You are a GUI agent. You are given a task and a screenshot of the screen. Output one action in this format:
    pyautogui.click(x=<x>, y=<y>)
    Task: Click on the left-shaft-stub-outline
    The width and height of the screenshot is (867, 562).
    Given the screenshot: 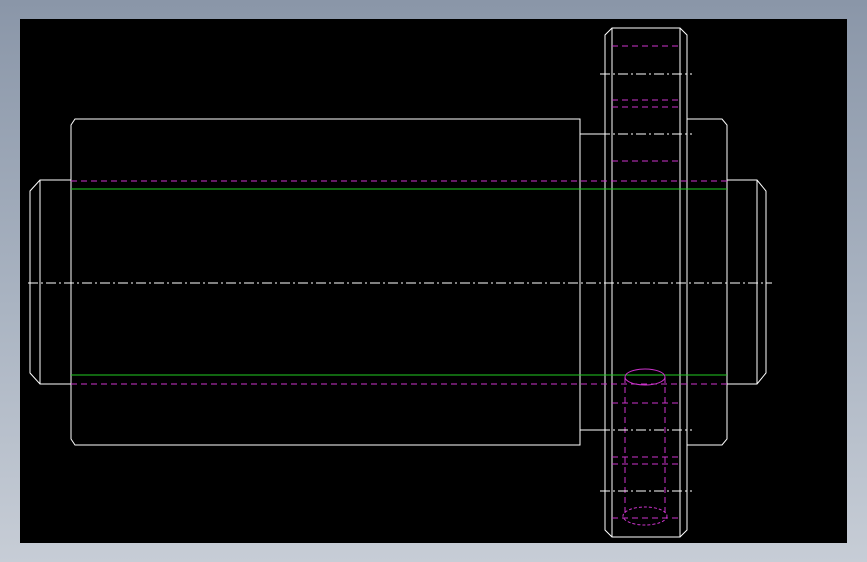 What is the action you would take?
    pyautogui.click(x=50, y=282)
    